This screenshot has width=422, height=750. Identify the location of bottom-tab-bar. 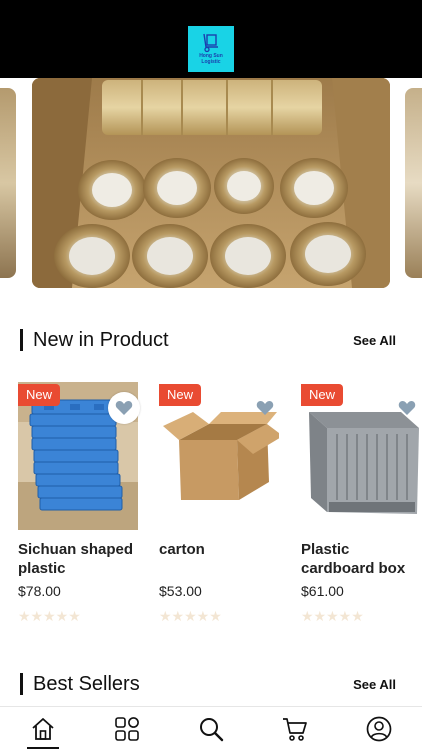
(211, 728).